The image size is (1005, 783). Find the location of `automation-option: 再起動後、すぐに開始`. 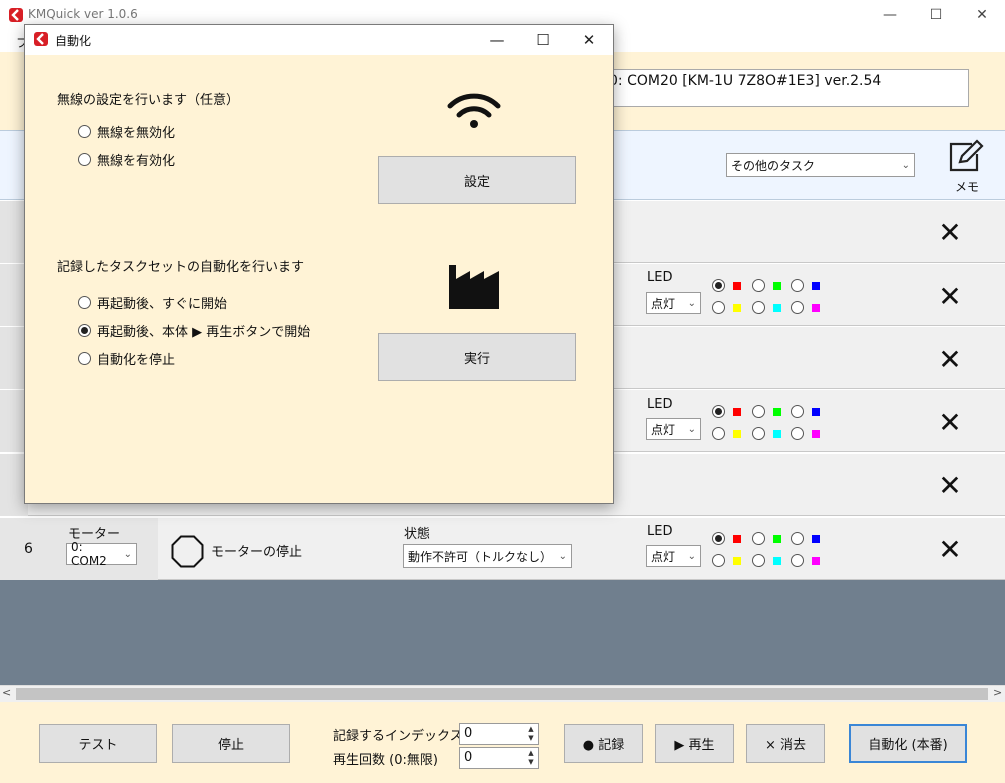

automation-option: 再起動後、すぐに開始 is located at coordinates (152, 302).